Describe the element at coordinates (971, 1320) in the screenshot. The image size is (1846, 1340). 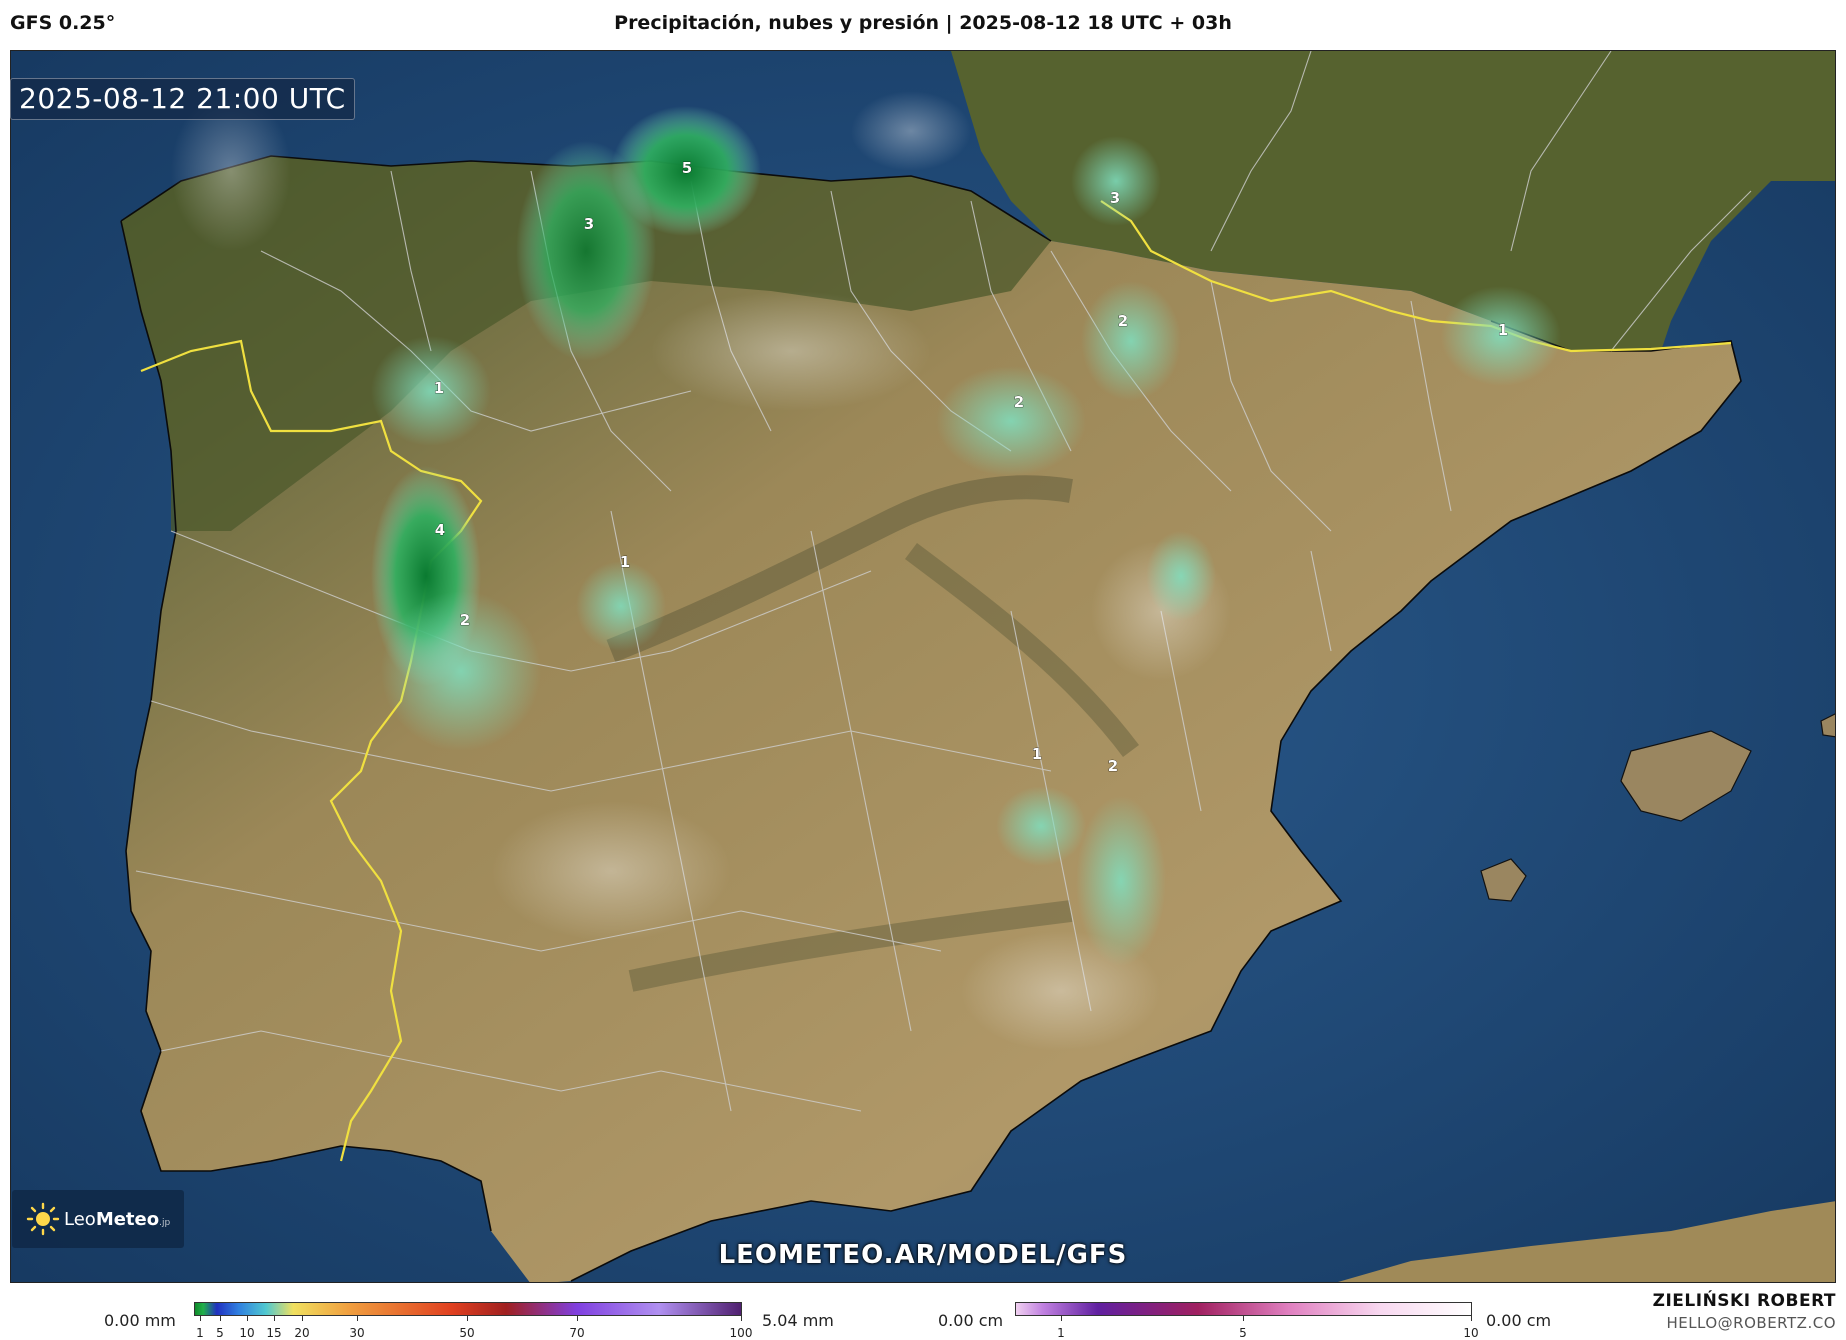
I see `snow-min-label: 0.00 cm` at that location.